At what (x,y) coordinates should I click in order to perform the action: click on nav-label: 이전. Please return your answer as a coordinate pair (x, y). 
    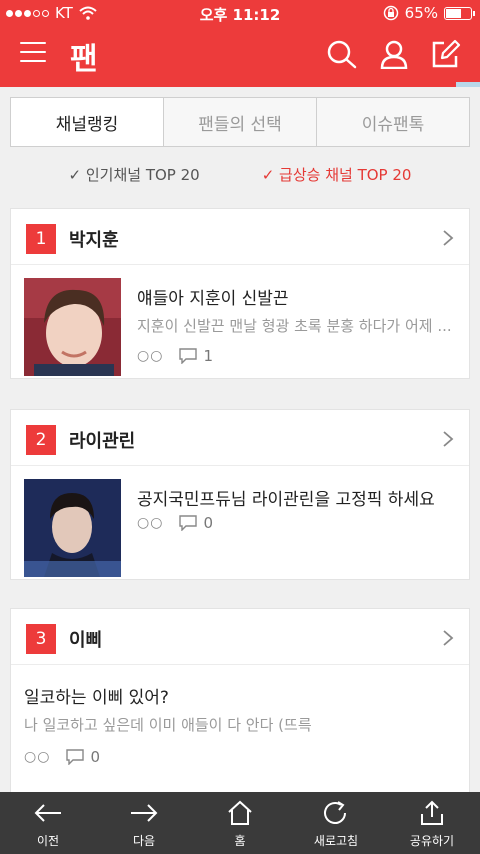
    Looking at the image, I should click on (48, 841).